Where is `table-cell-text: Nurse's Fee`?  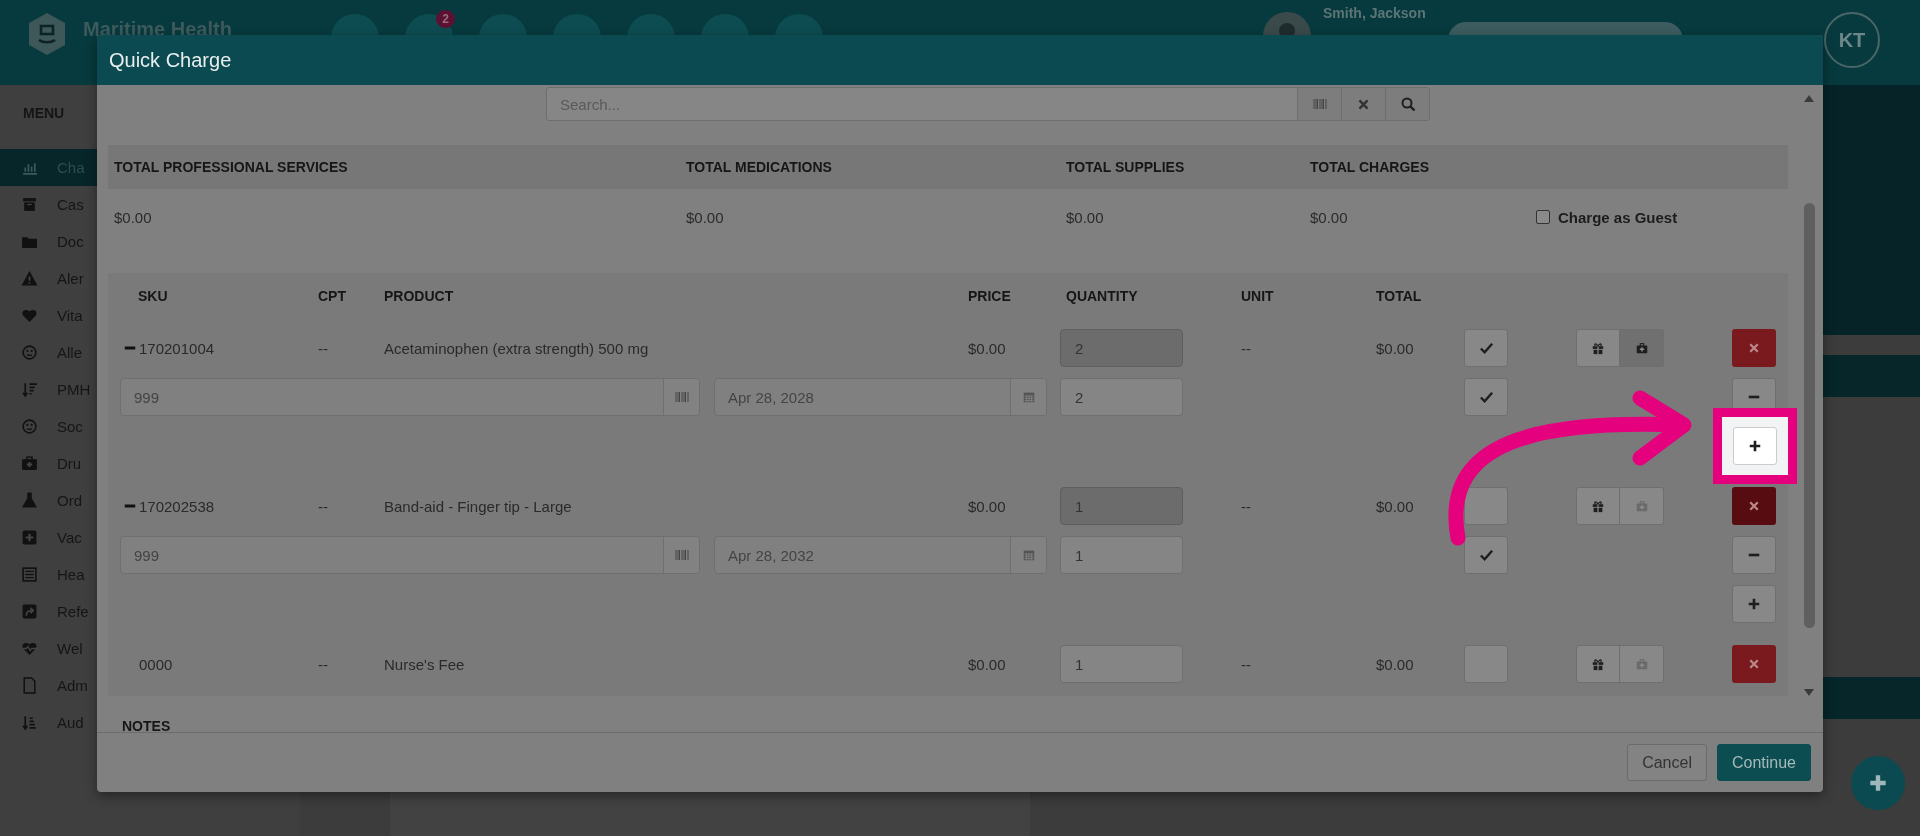 table-cell-text: Nurse's Fee is located at coordinates (424, 664).